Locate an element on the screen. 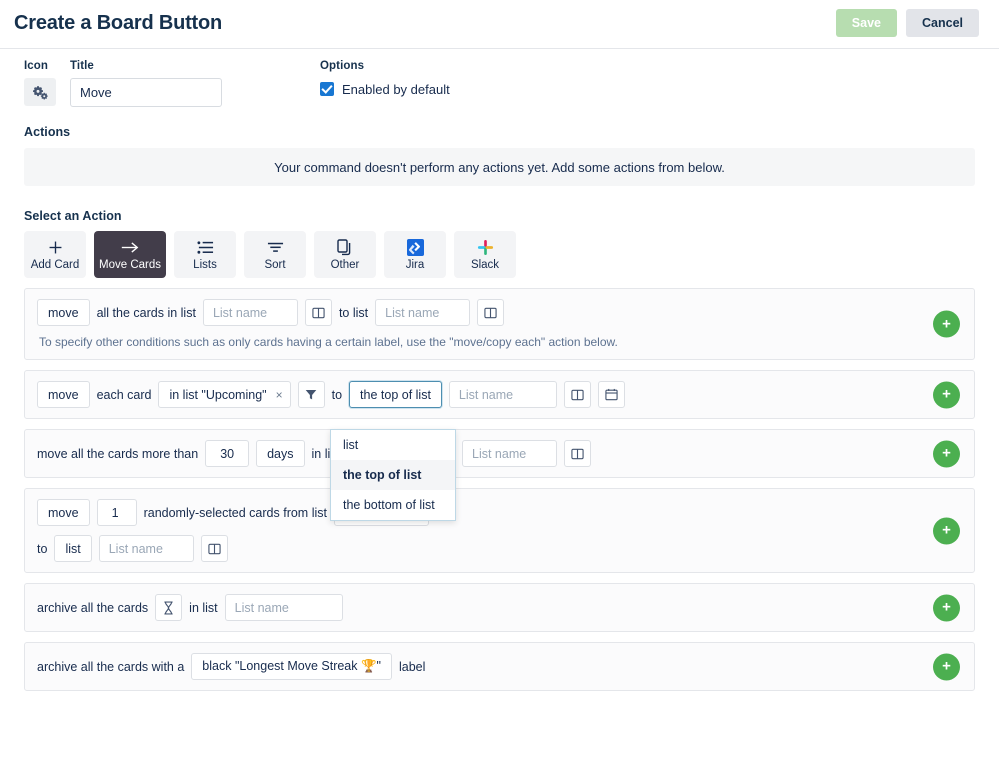  plus-icon is located at coordinates (55, 247).